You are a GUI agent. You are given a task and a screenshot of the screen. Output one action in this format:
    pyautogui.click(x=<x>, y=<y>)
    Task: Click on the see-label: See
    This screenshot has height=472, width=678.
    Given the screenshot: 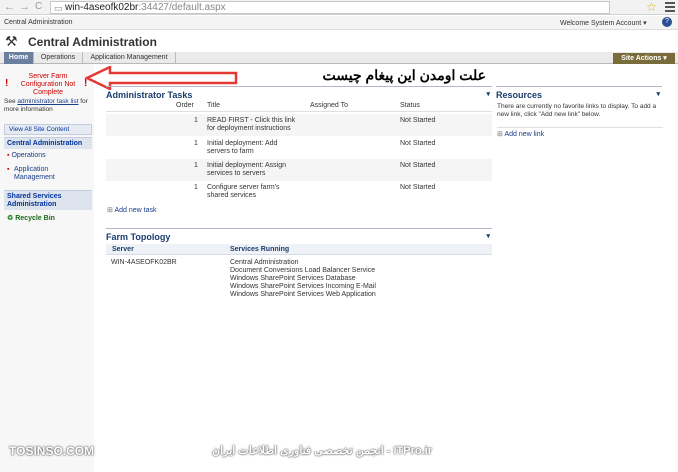 What is the action you would take?
    pyautogui.click(x=10, y=101)
    